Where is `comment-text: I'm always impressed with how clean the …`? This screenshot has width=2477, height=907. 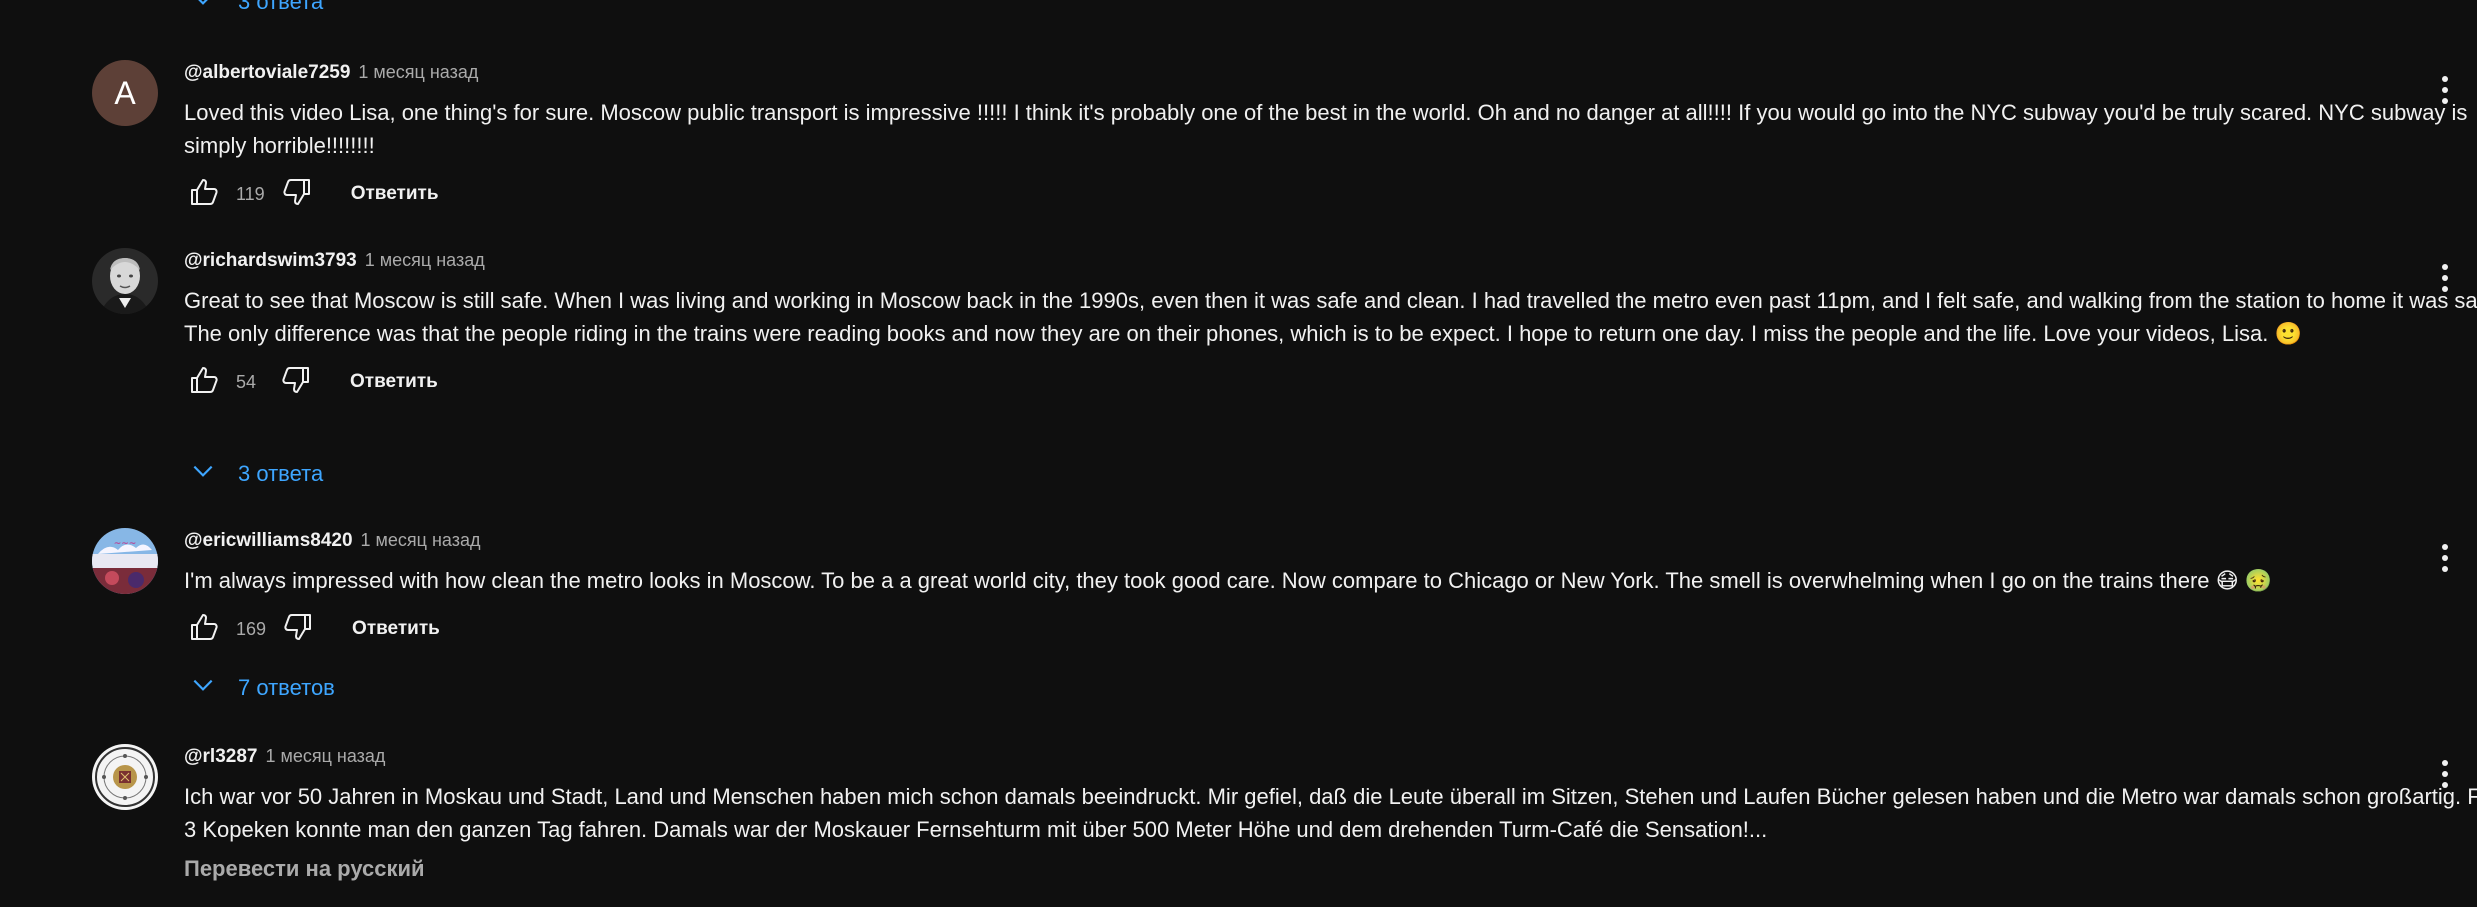
comment-text: I'm always impressed with how clean the … is located at coordinates (1228, 580).